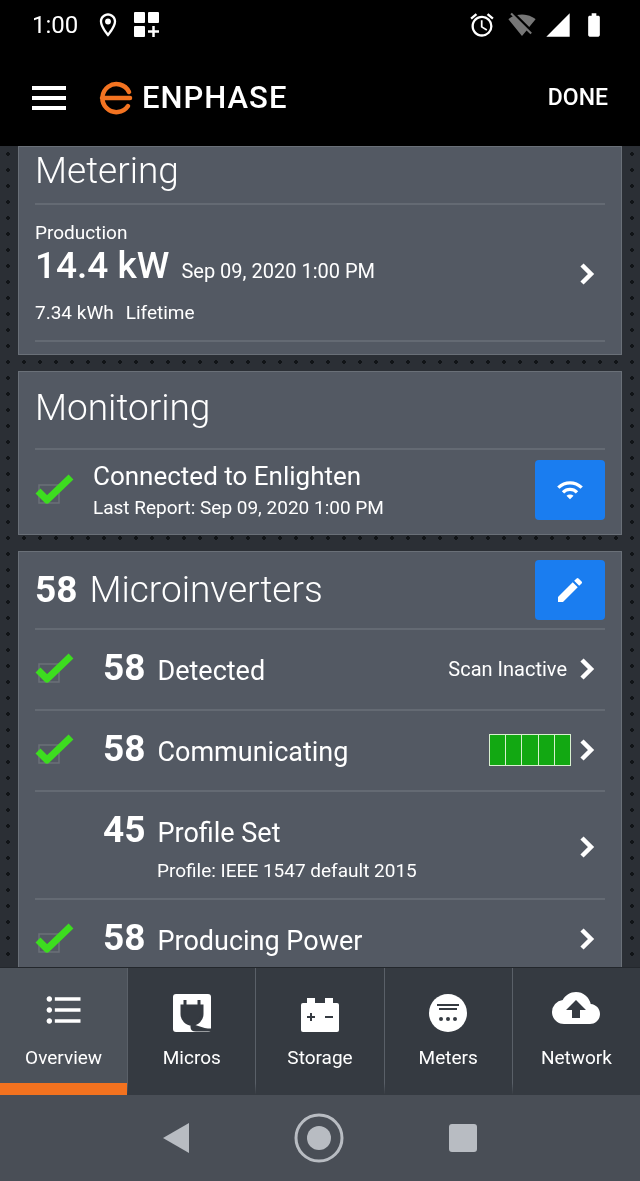  What do you see at coordinates (239, 507) in the screenshot?
I see `last-report: Last Report: Sep 09, 2020 1:00 PM` at bounding box center [239, 507].